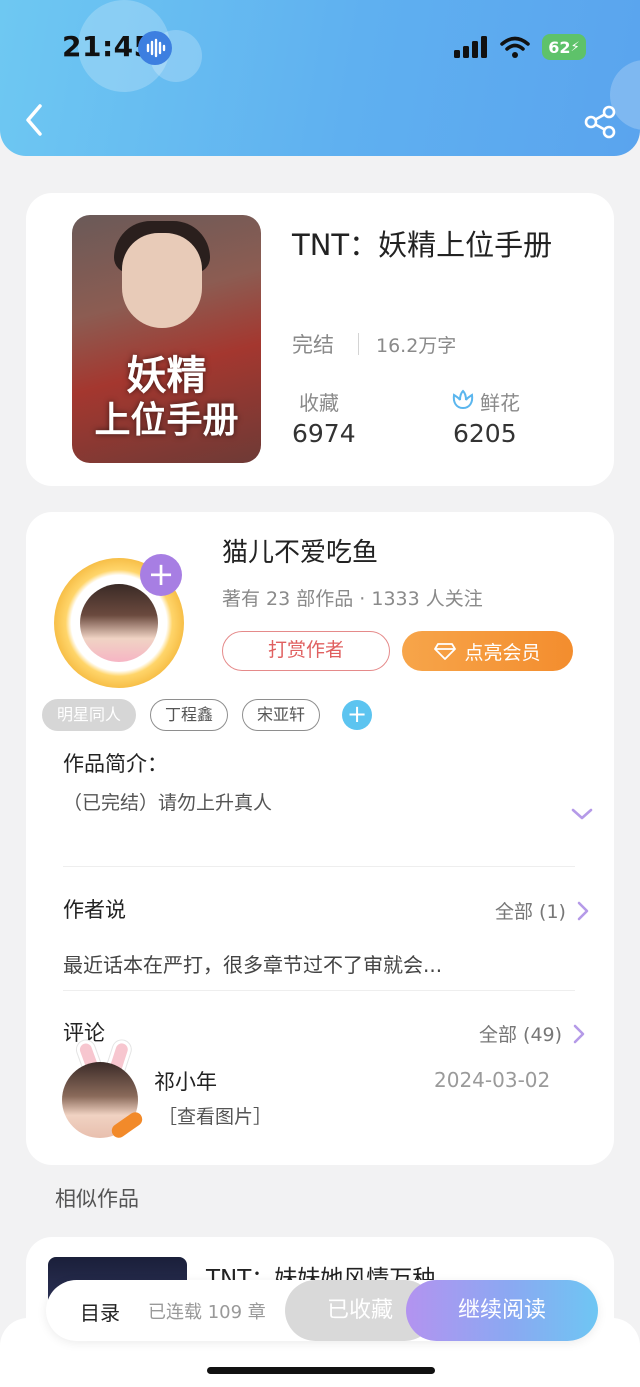  What do you see at coordinates (161, 575) in the screenshot?
I see `follow-plus-button: +` at bounding box center [161, 575].